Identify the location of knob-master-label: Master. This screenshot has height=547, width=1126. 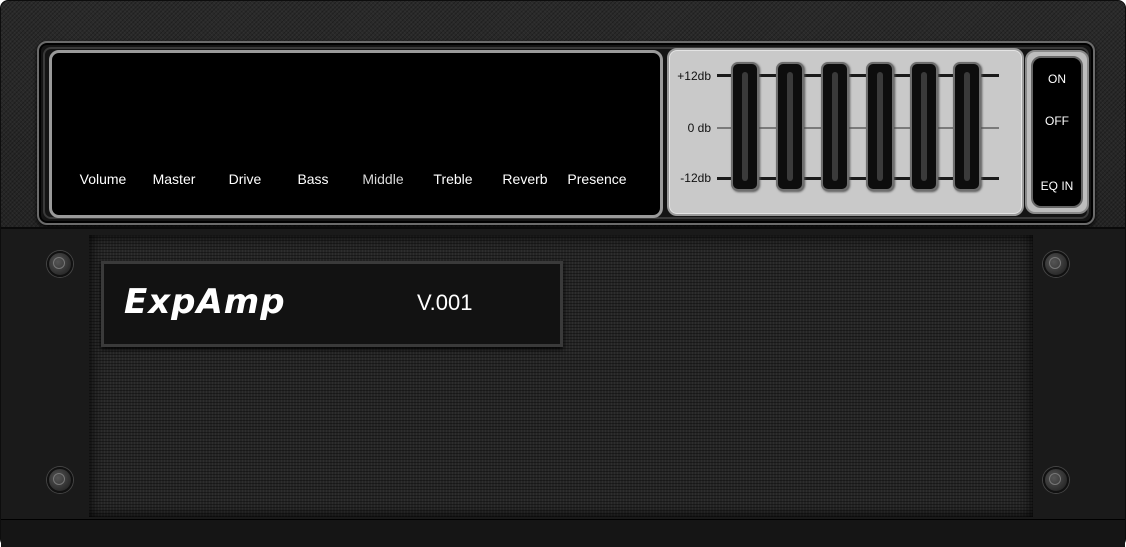
(174, 179).